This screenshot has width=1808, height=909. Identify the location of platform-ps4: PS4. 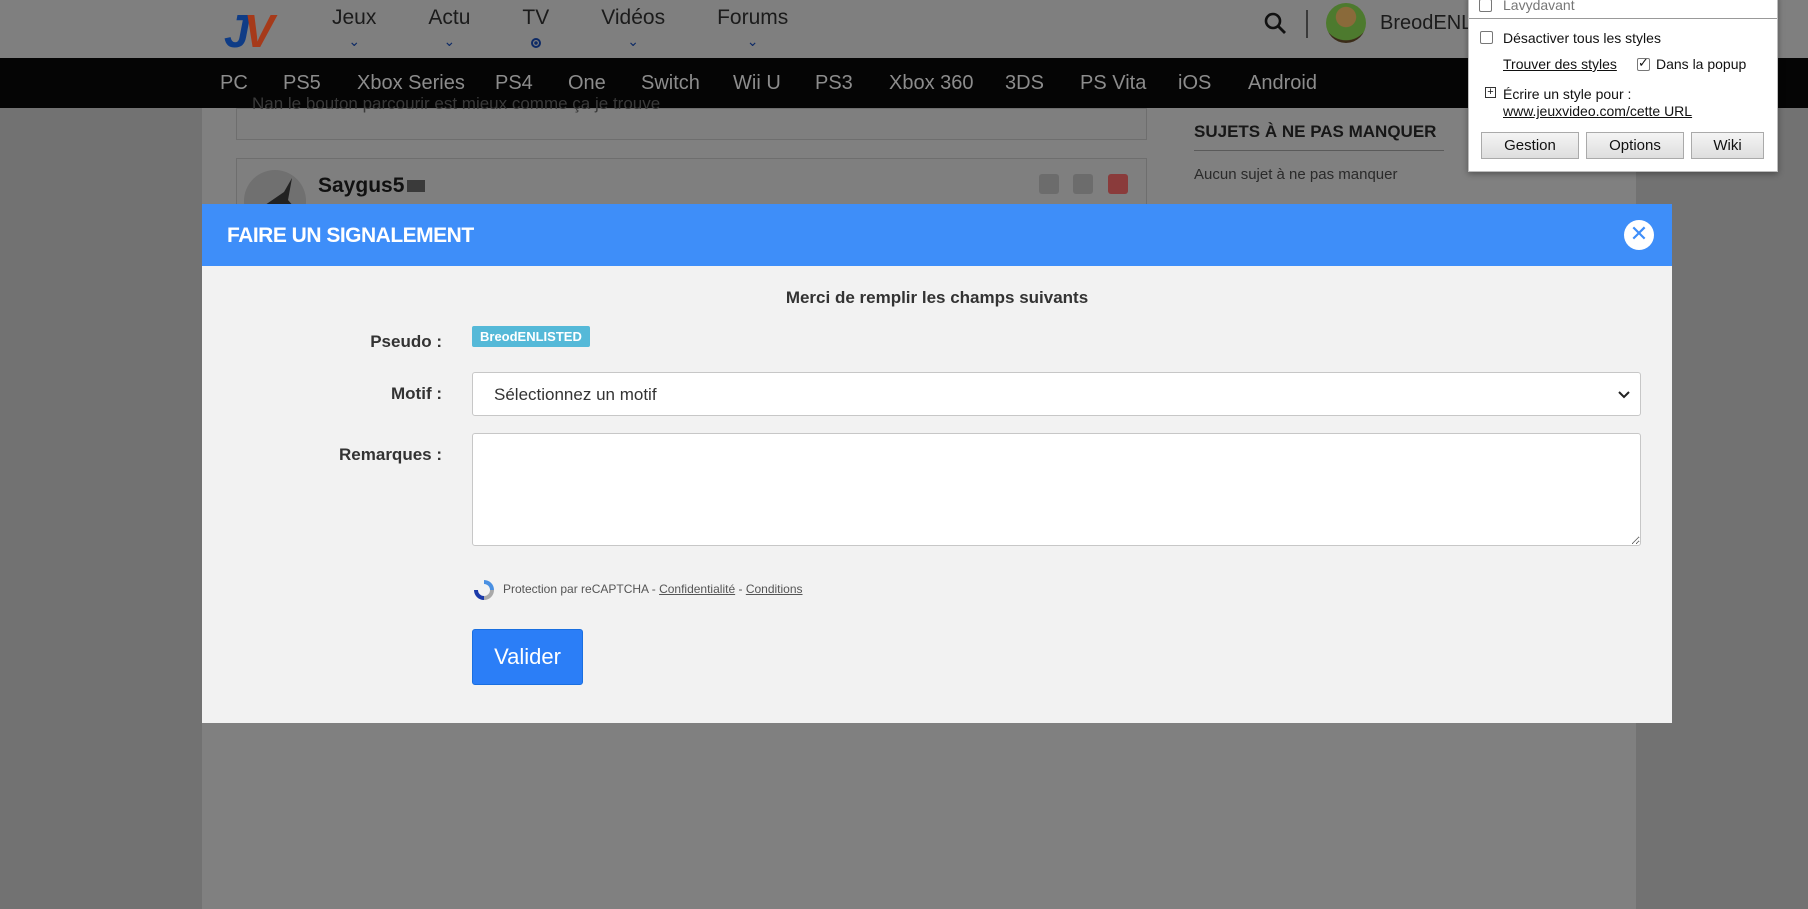
(514, 83).